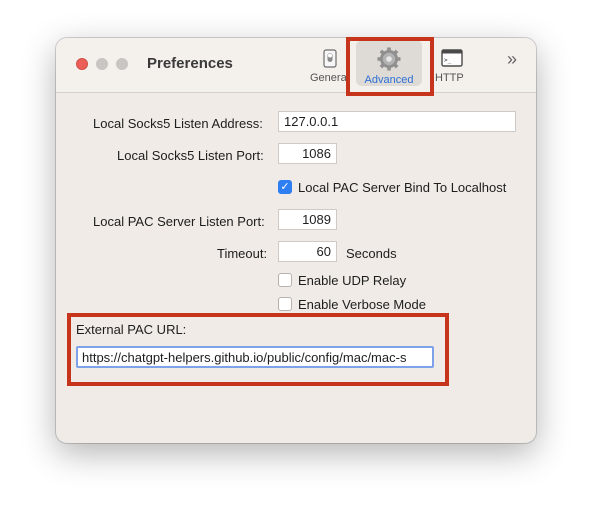 Image resolution: width=592 pixels, height=518 pixels. What do you see at coordinates (307, 219) in the screenshot?
I see `pac-port-input: 1089` at bounding box center [307, 219].